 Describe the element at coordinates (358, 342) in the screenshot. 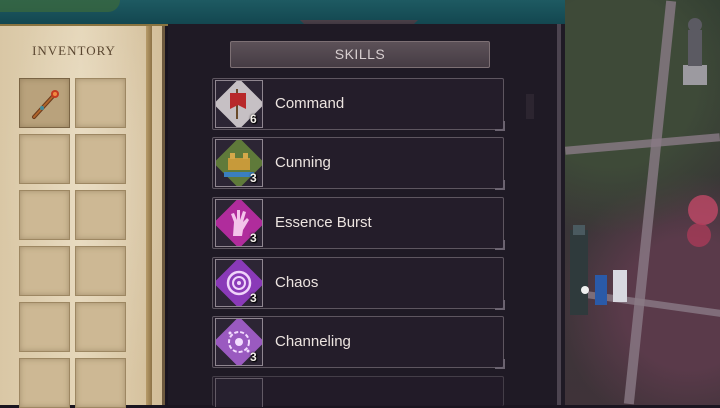

I see `skill-row-channeling: 3 Channeling` at that location.